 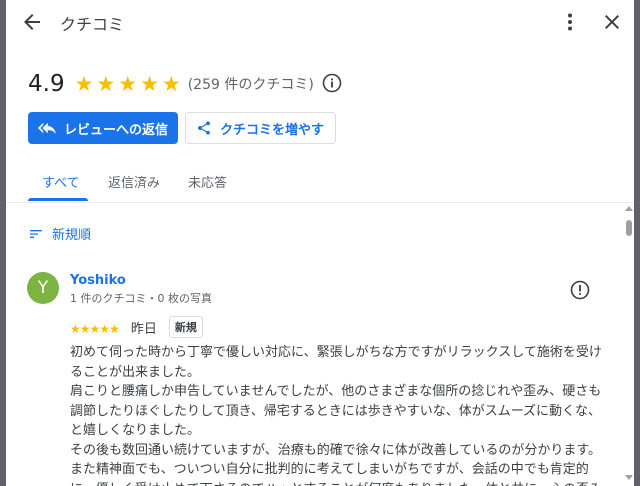 I want to click on reply-icon, so click(x=47, y=128).